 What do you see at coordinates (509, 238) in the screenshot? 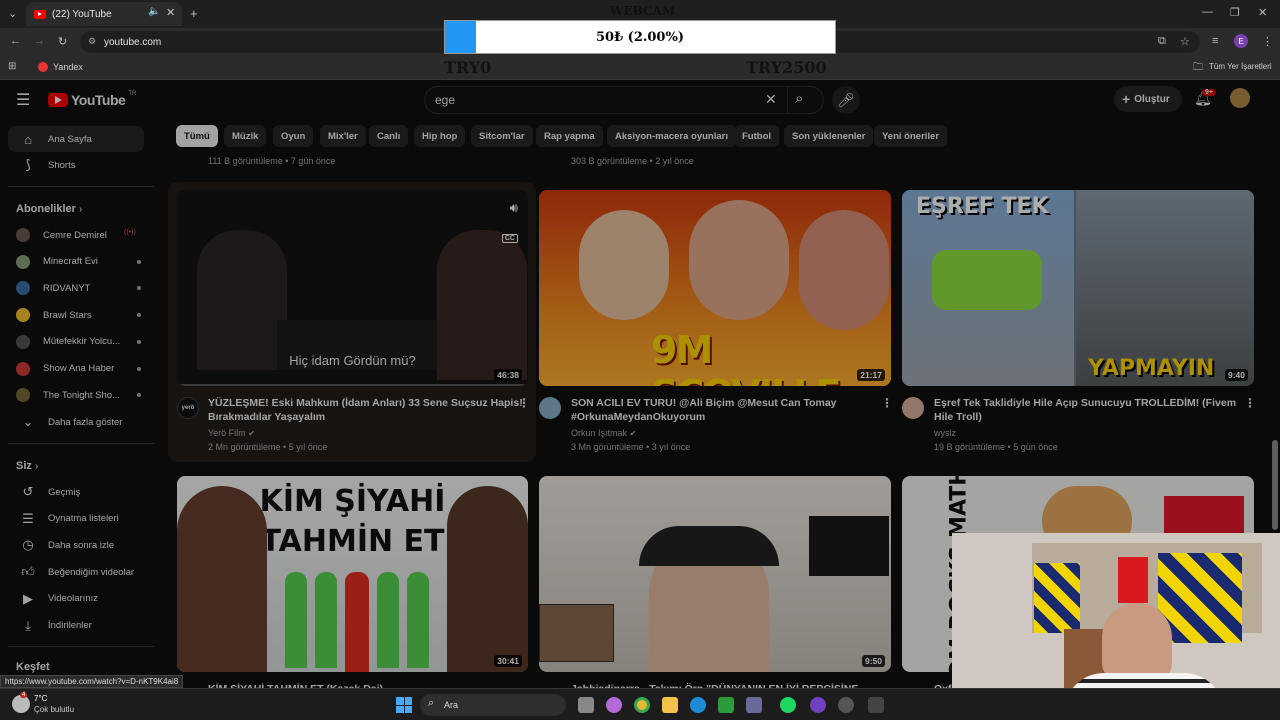
I see `closed-captions-icon: CC` at bounding box center [509, 238].